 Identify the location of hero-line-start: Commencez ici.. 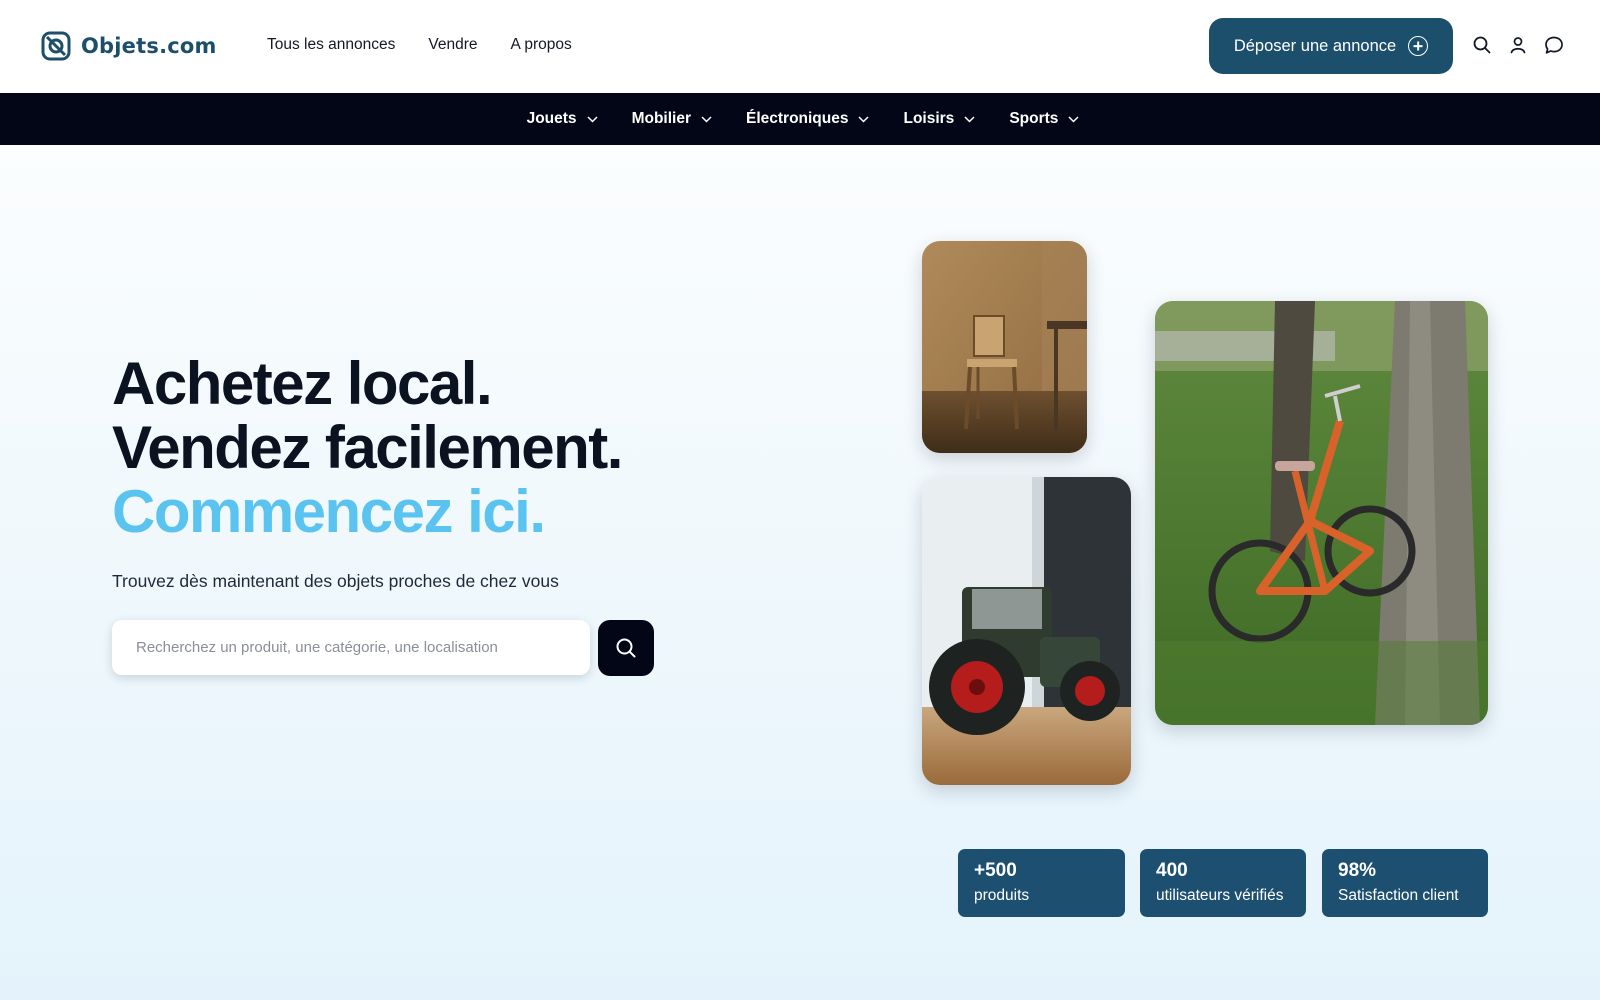
(329, 511).